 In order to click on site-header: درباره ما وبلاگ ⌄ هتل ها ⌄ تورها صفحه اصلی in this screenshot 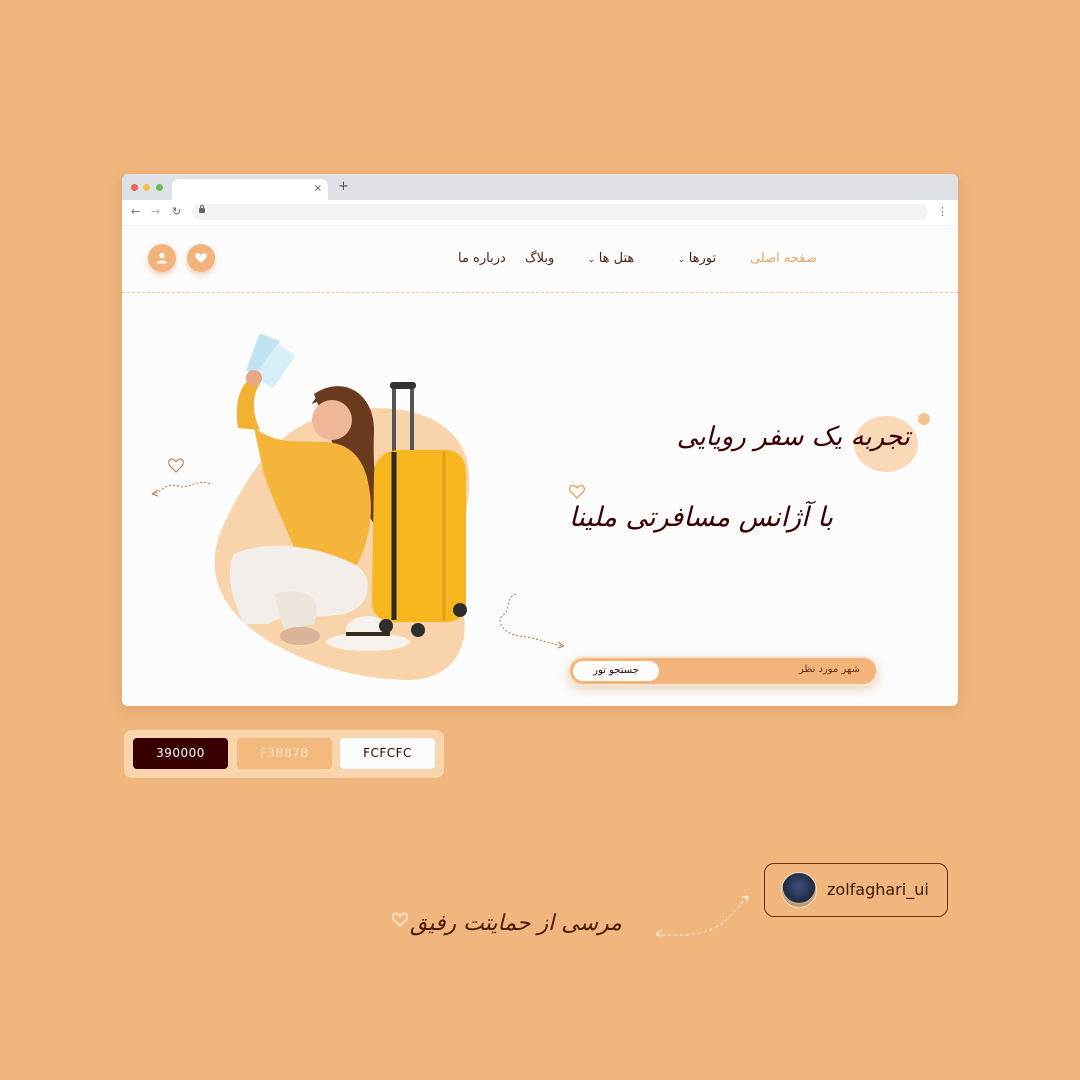, I will do `click(540, 259)`.